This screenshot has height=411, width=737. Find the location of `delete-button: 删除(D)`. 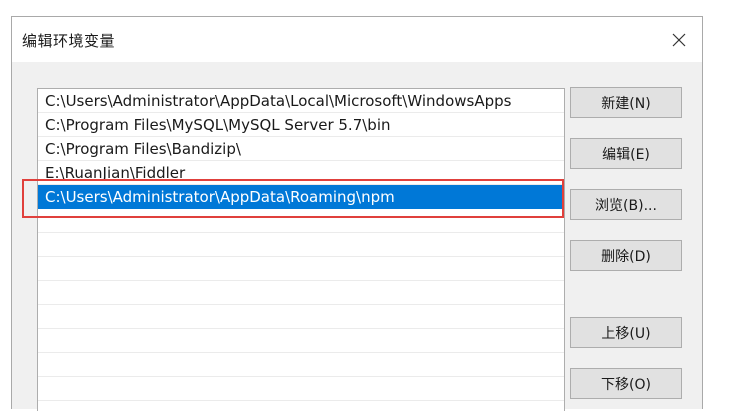

delete-button: 删除(D) is located at coordinates (626, 255).